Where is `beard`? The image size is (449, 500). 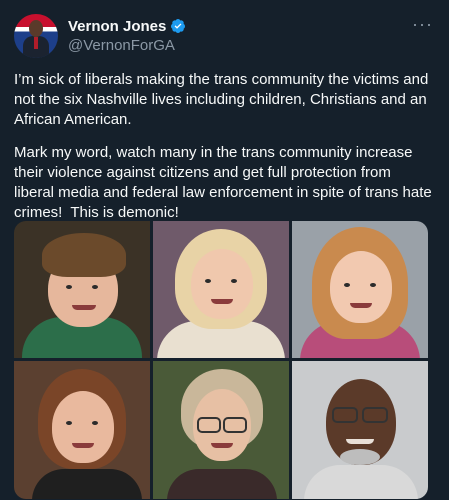
beard is located at coordinates (360, 457).